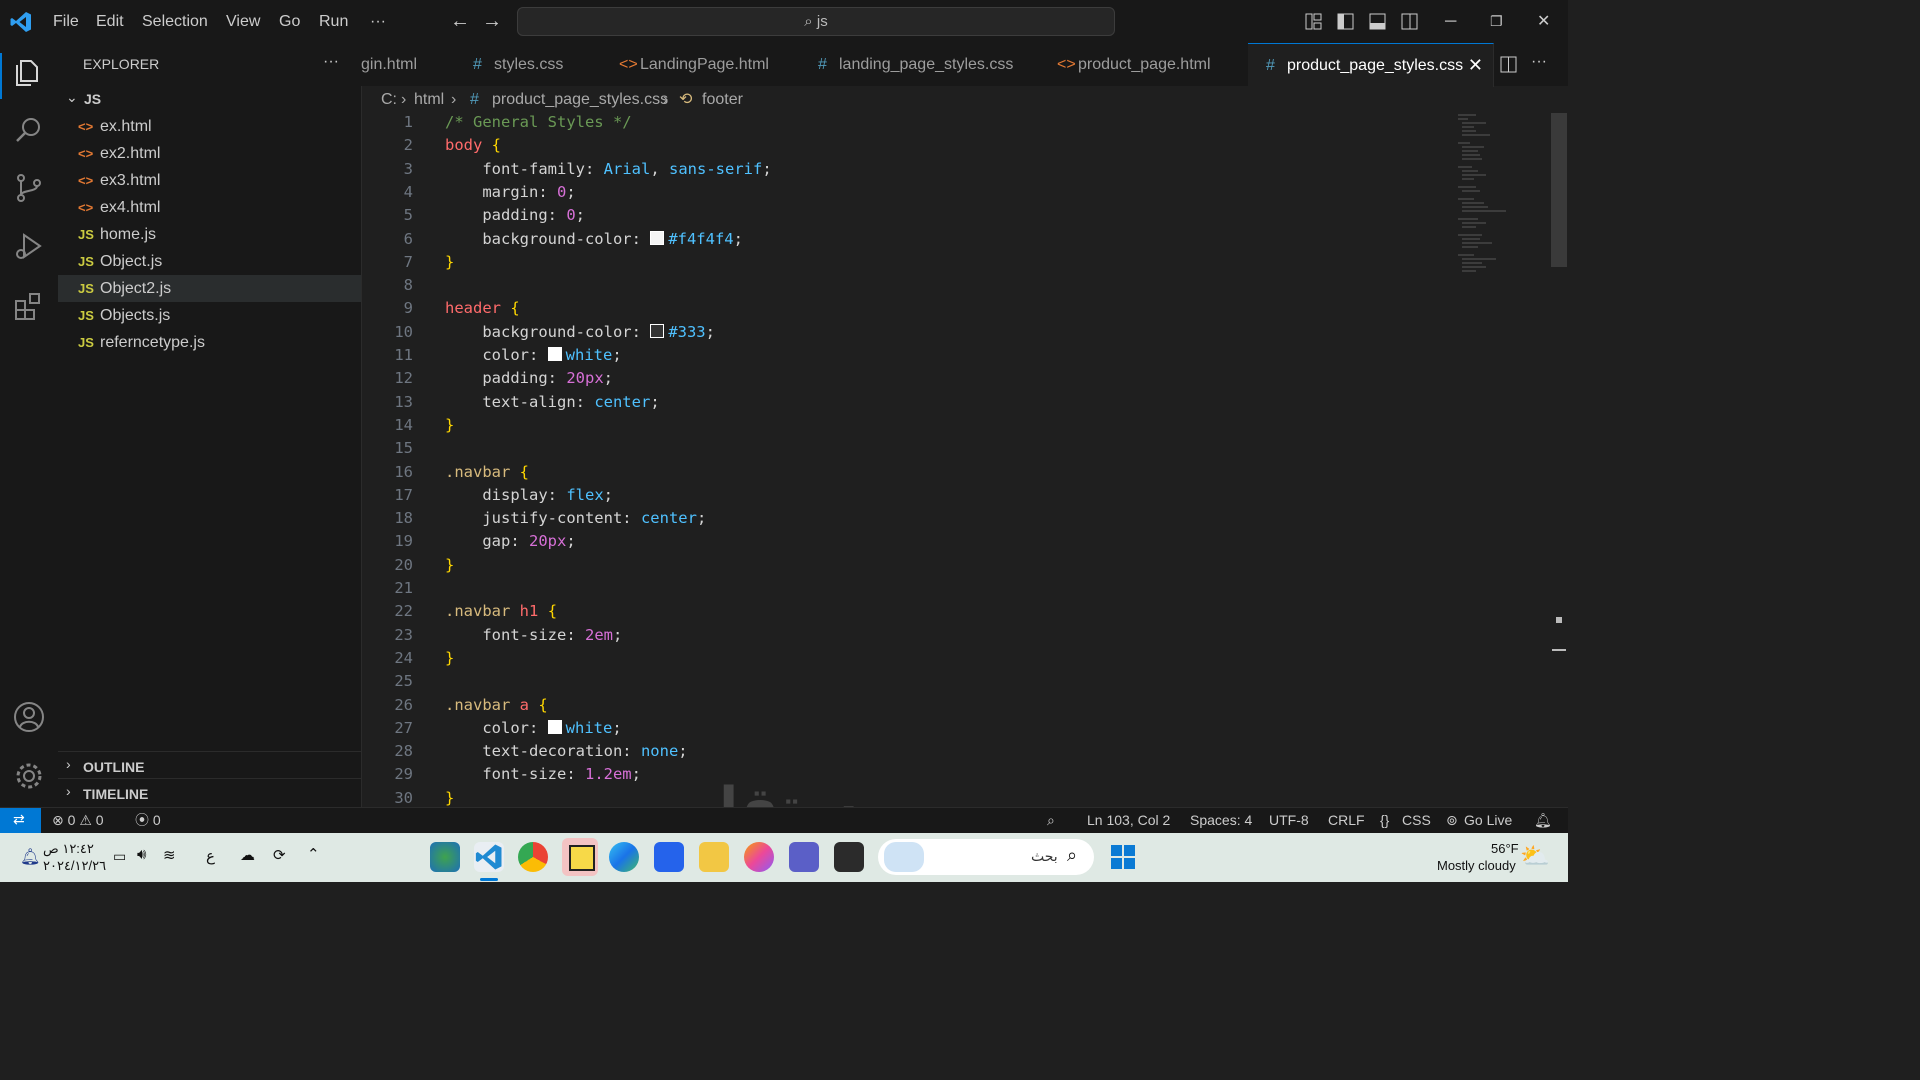  Describe the element at coordinates (209, 288) in the screenshot. I see `file-item: JS Object2.js` at that location.